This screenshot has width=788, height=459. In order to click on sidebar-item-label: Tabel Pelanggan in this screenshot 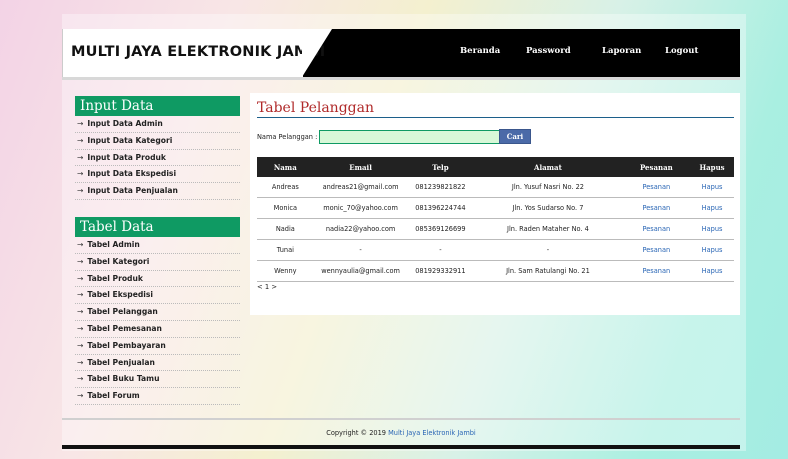, I will do `click(122, 312)`.